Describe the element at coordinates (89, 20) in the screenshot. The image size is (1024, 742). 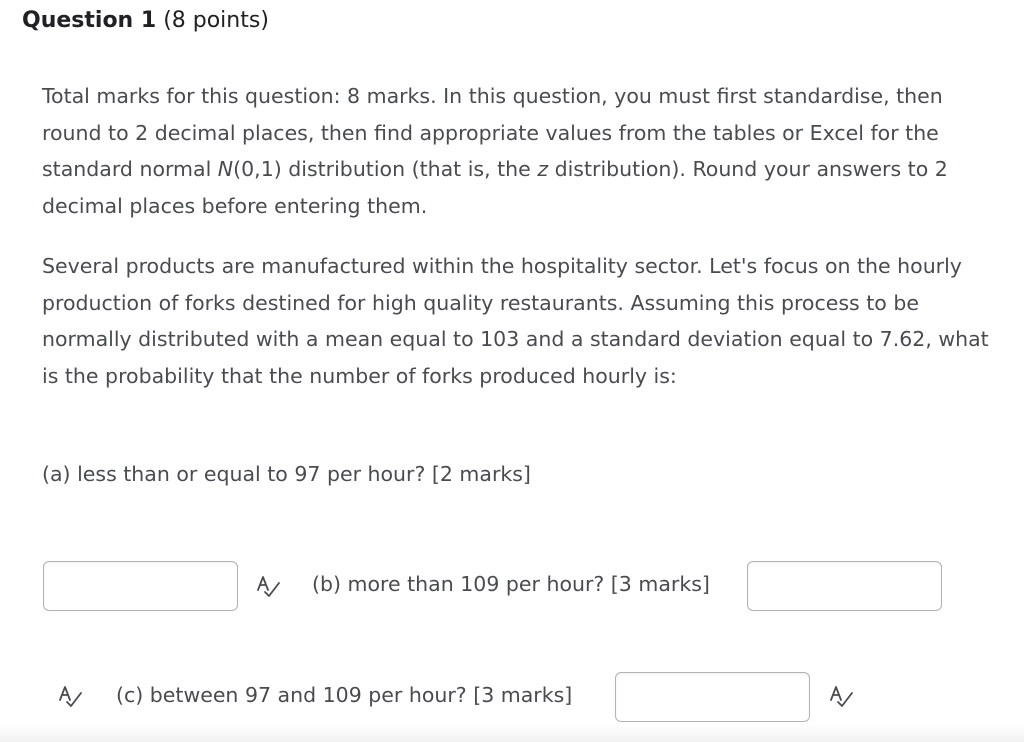
I see `question-title: Question 1` at that location.